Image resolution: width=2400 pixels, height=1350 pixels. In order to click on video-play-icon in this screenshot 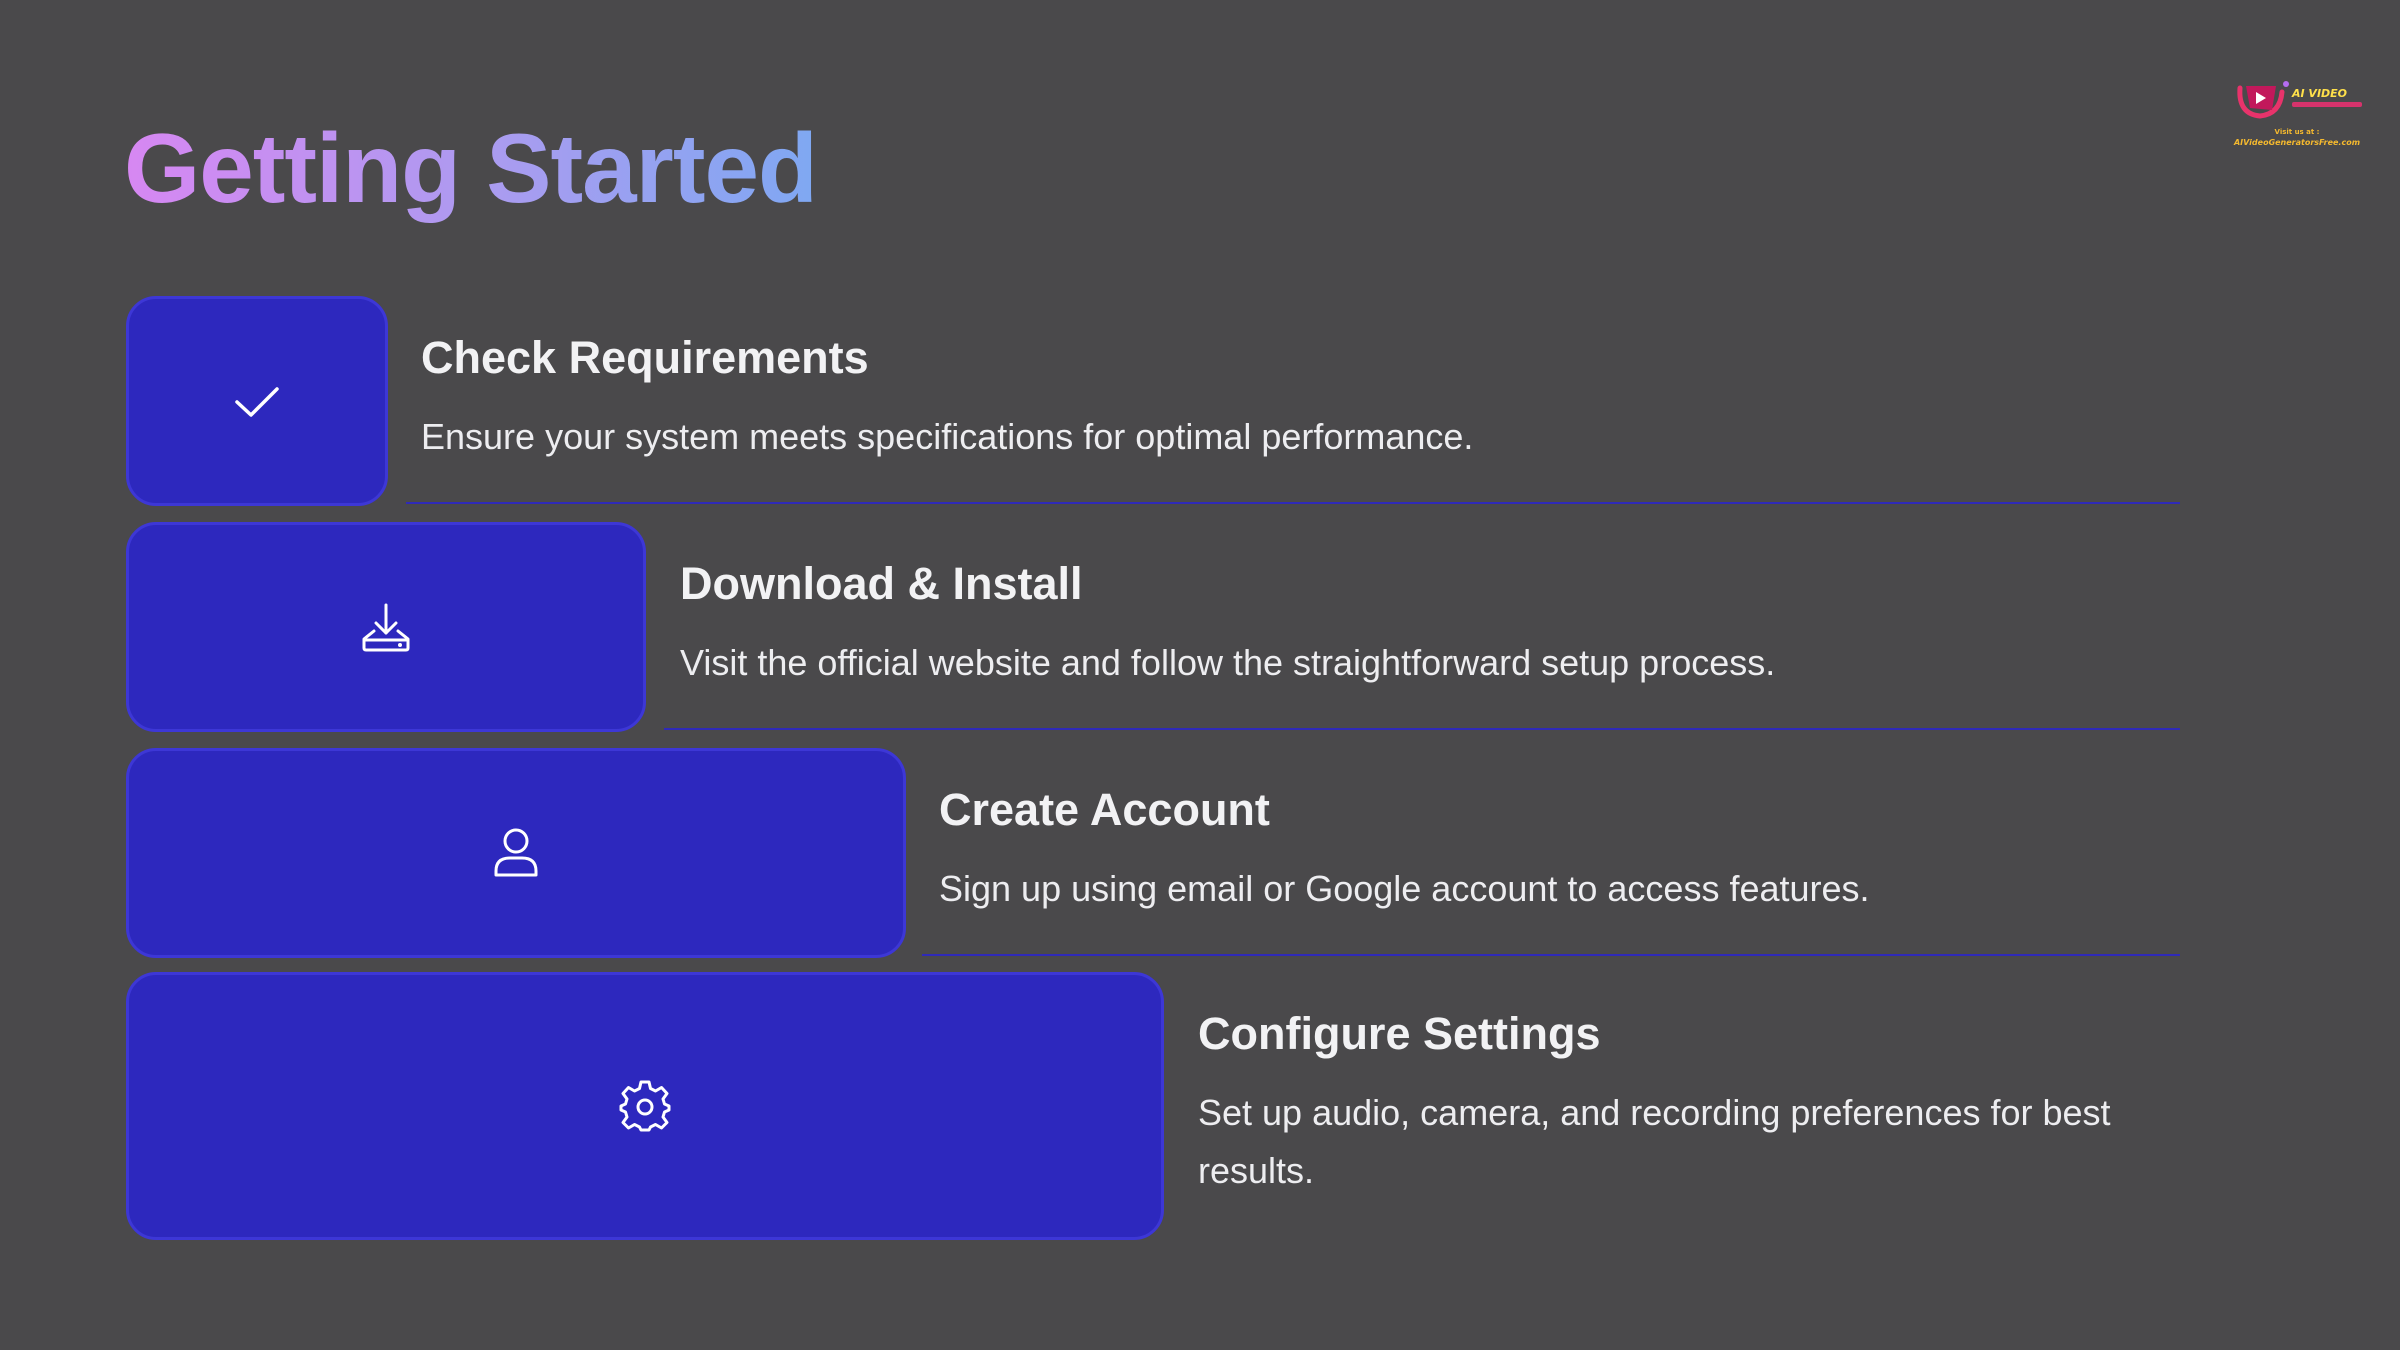, I will do `click(2263, 100)`.